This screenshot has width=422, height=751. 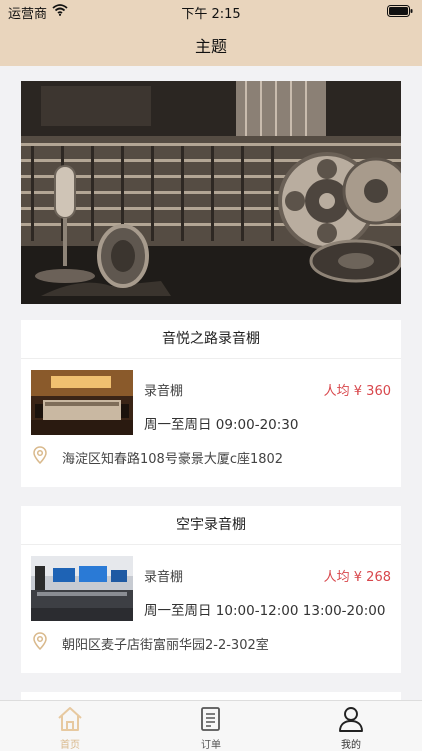 I want to click on tab-home: 首页, so click(x=70, y=726).